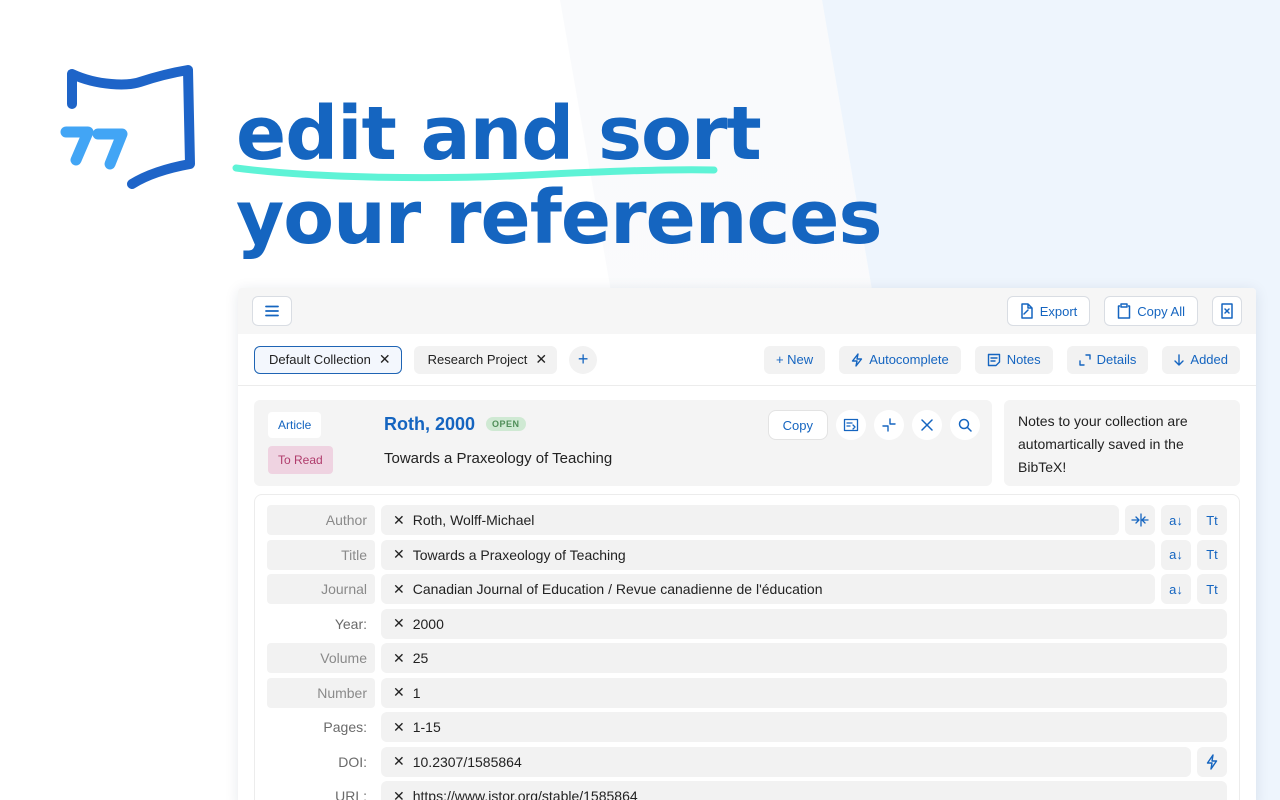 The height and width of the screenshot is (800, 1280). What do you see at coordinates (352, 761) in the screenshot?
I see `field-label: DOI:` at bounding box center [352, 761].